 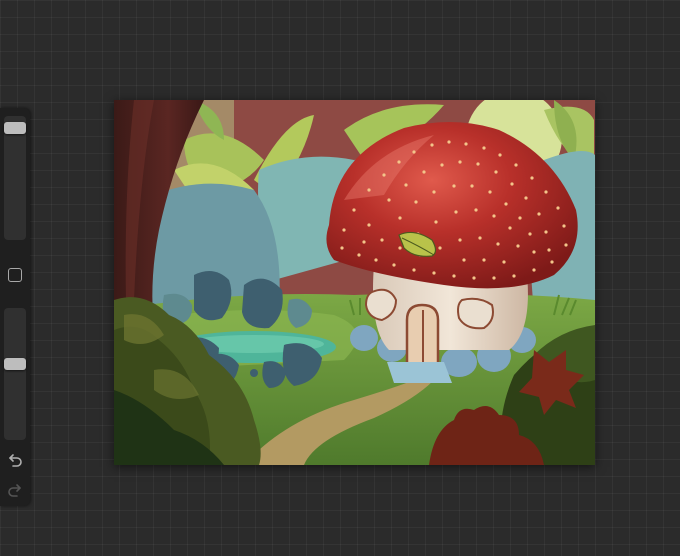 What do you see at coordinates (15, 364) in the screenshot?
I see `opacity-slider-thumb` at bounding box center [15, 364].